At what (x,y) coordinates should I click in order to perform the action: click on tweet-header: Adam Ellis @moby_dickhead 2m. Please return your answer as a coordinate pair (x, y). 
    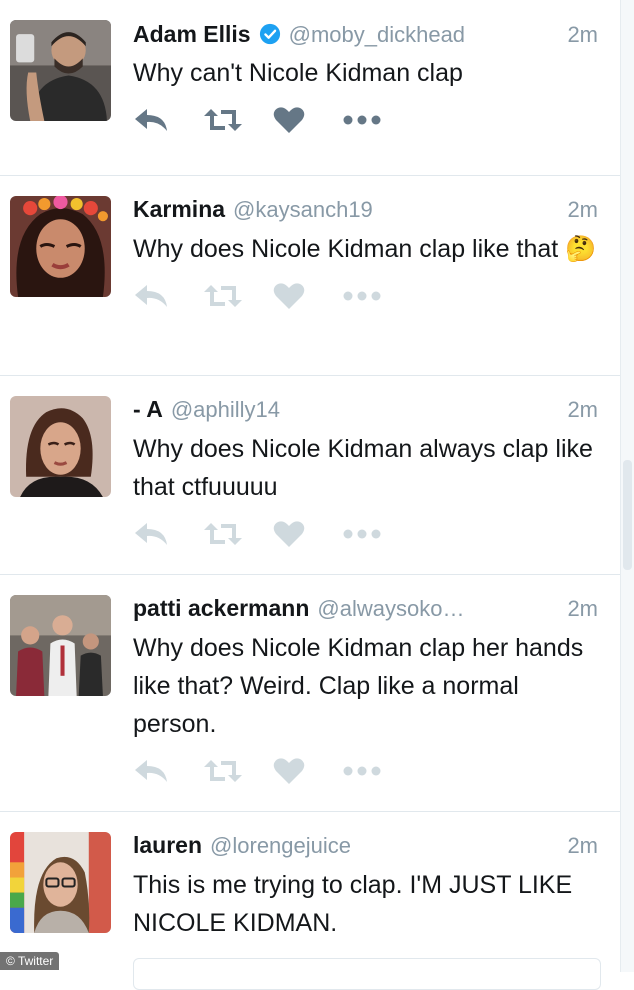
    Looking at the image, I should click on (365, 36).